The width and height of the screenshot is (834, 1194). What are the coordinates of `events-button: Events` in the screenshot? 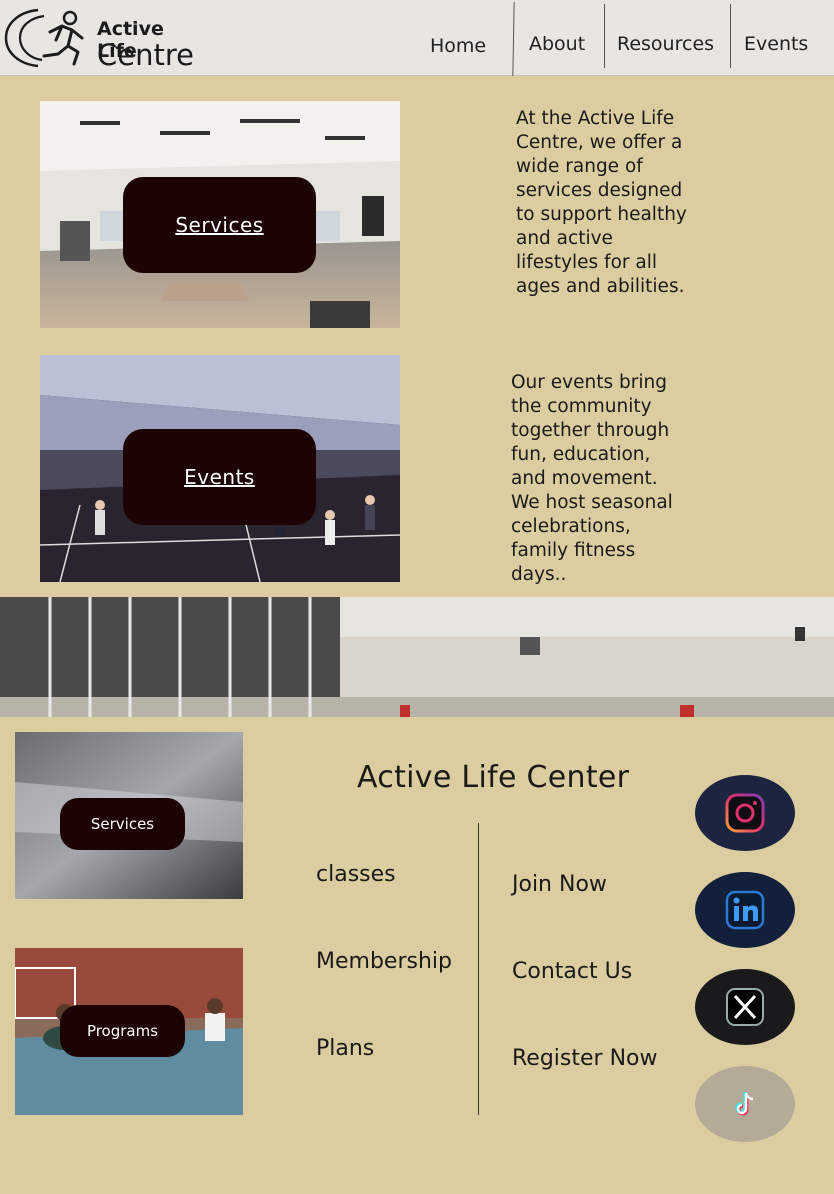 It's located at (219, 477).